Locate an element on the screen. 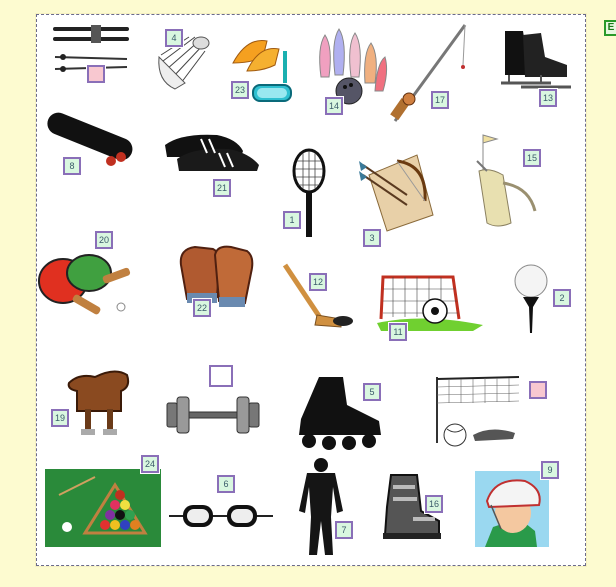 Image resolution: width=616 pixels, height=587 pixels. golf-ball-image is located at coordinates (531, 299).